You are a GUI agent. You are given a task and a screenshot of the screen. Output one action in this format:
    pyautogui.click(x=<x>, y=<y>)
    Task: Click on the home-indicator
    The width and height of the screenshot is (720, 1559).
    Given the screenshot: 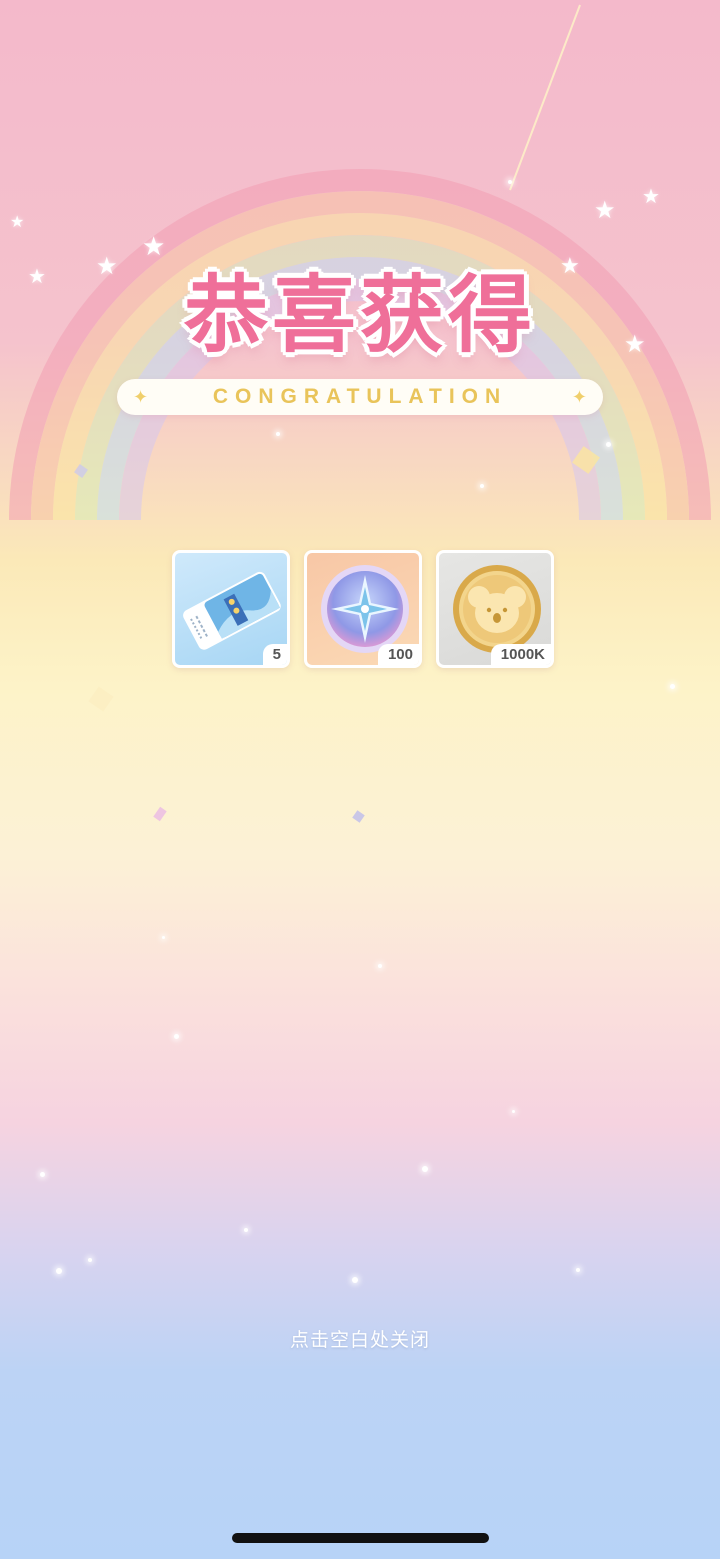 What is the action you would take?
    pyautogui.click(x=360, y=1538)
    